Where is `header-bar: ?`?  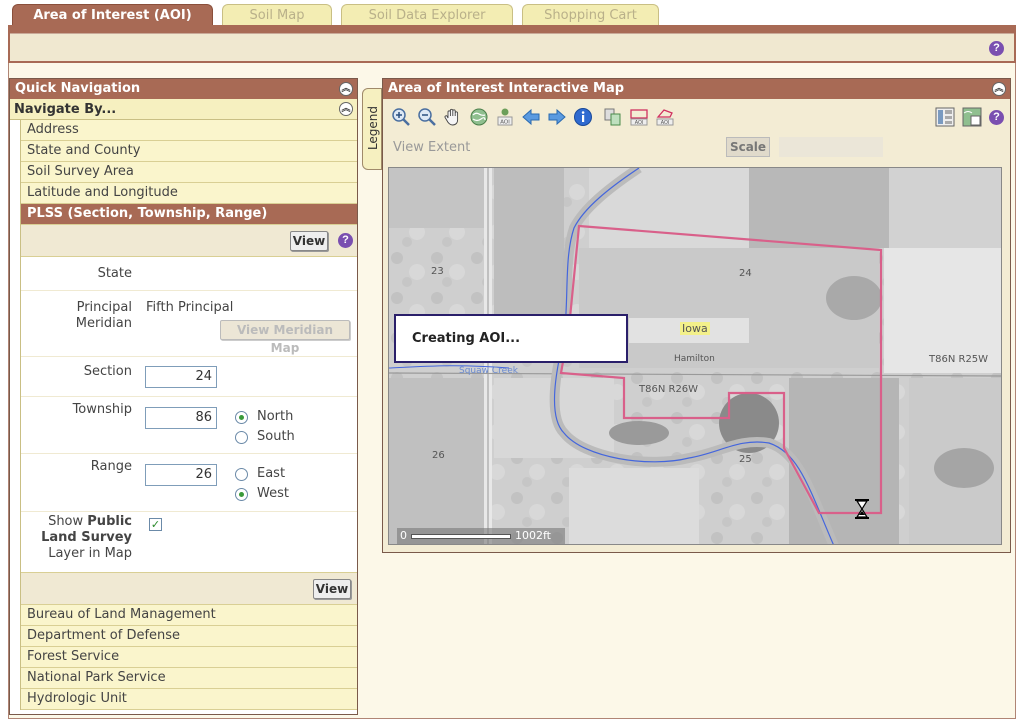
header-bar: ? is located at coordinates (512, 44).